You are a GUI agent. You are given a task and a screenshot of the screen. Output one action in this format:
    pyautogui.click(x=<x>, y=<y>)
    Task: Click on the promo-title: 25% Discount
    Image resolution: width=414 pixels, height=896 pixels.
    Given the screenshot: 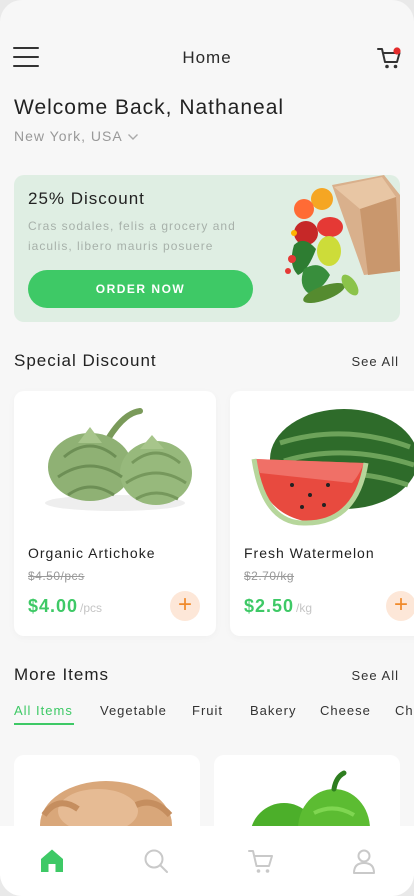 What is the action you would take?
    pyautogui.click(x=86, y=198)
    